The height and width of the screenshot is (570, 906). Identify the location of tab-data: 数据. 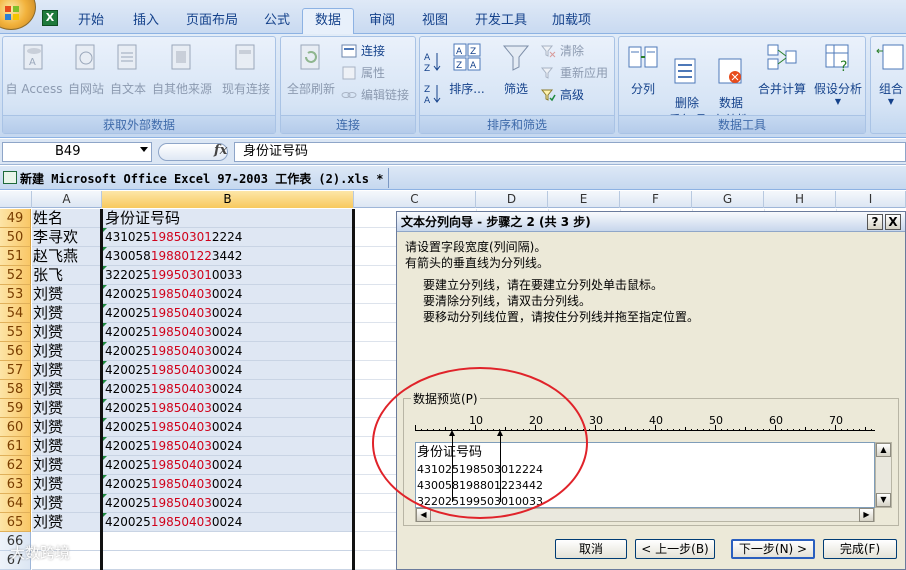
(328, 21).